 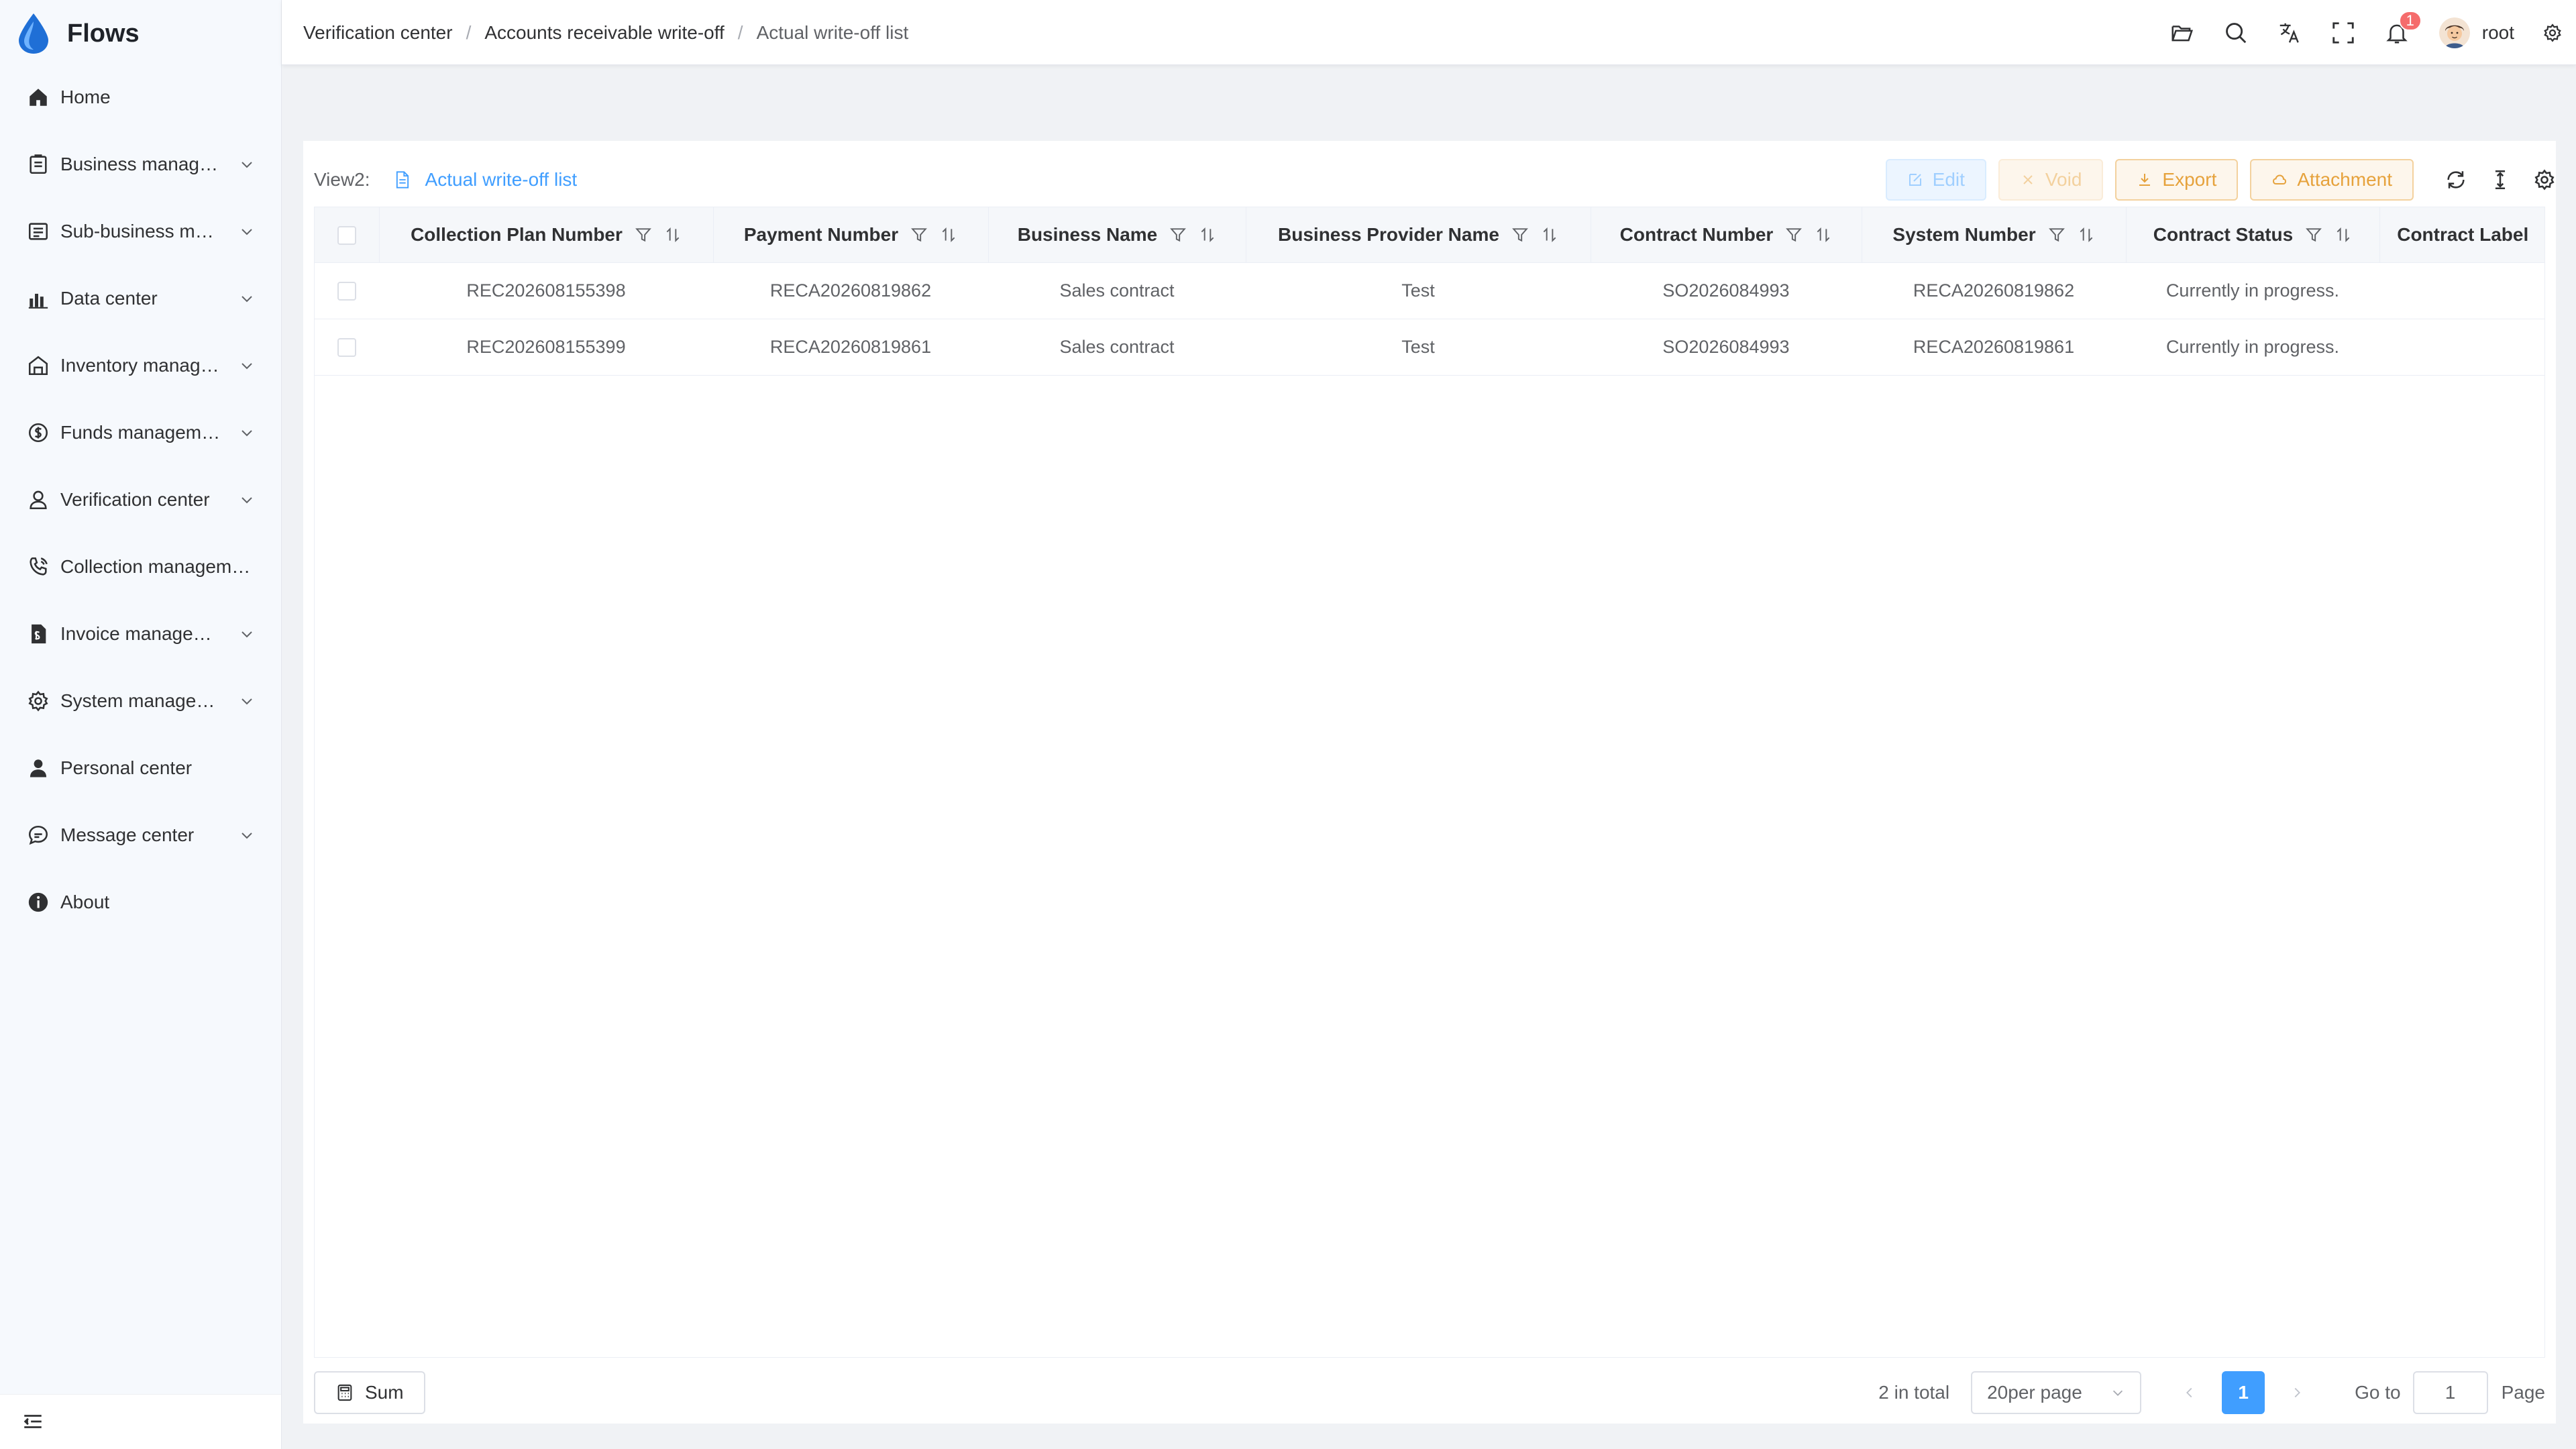 I want to click on edit-button: Edit, so click(x=1935, y=180).